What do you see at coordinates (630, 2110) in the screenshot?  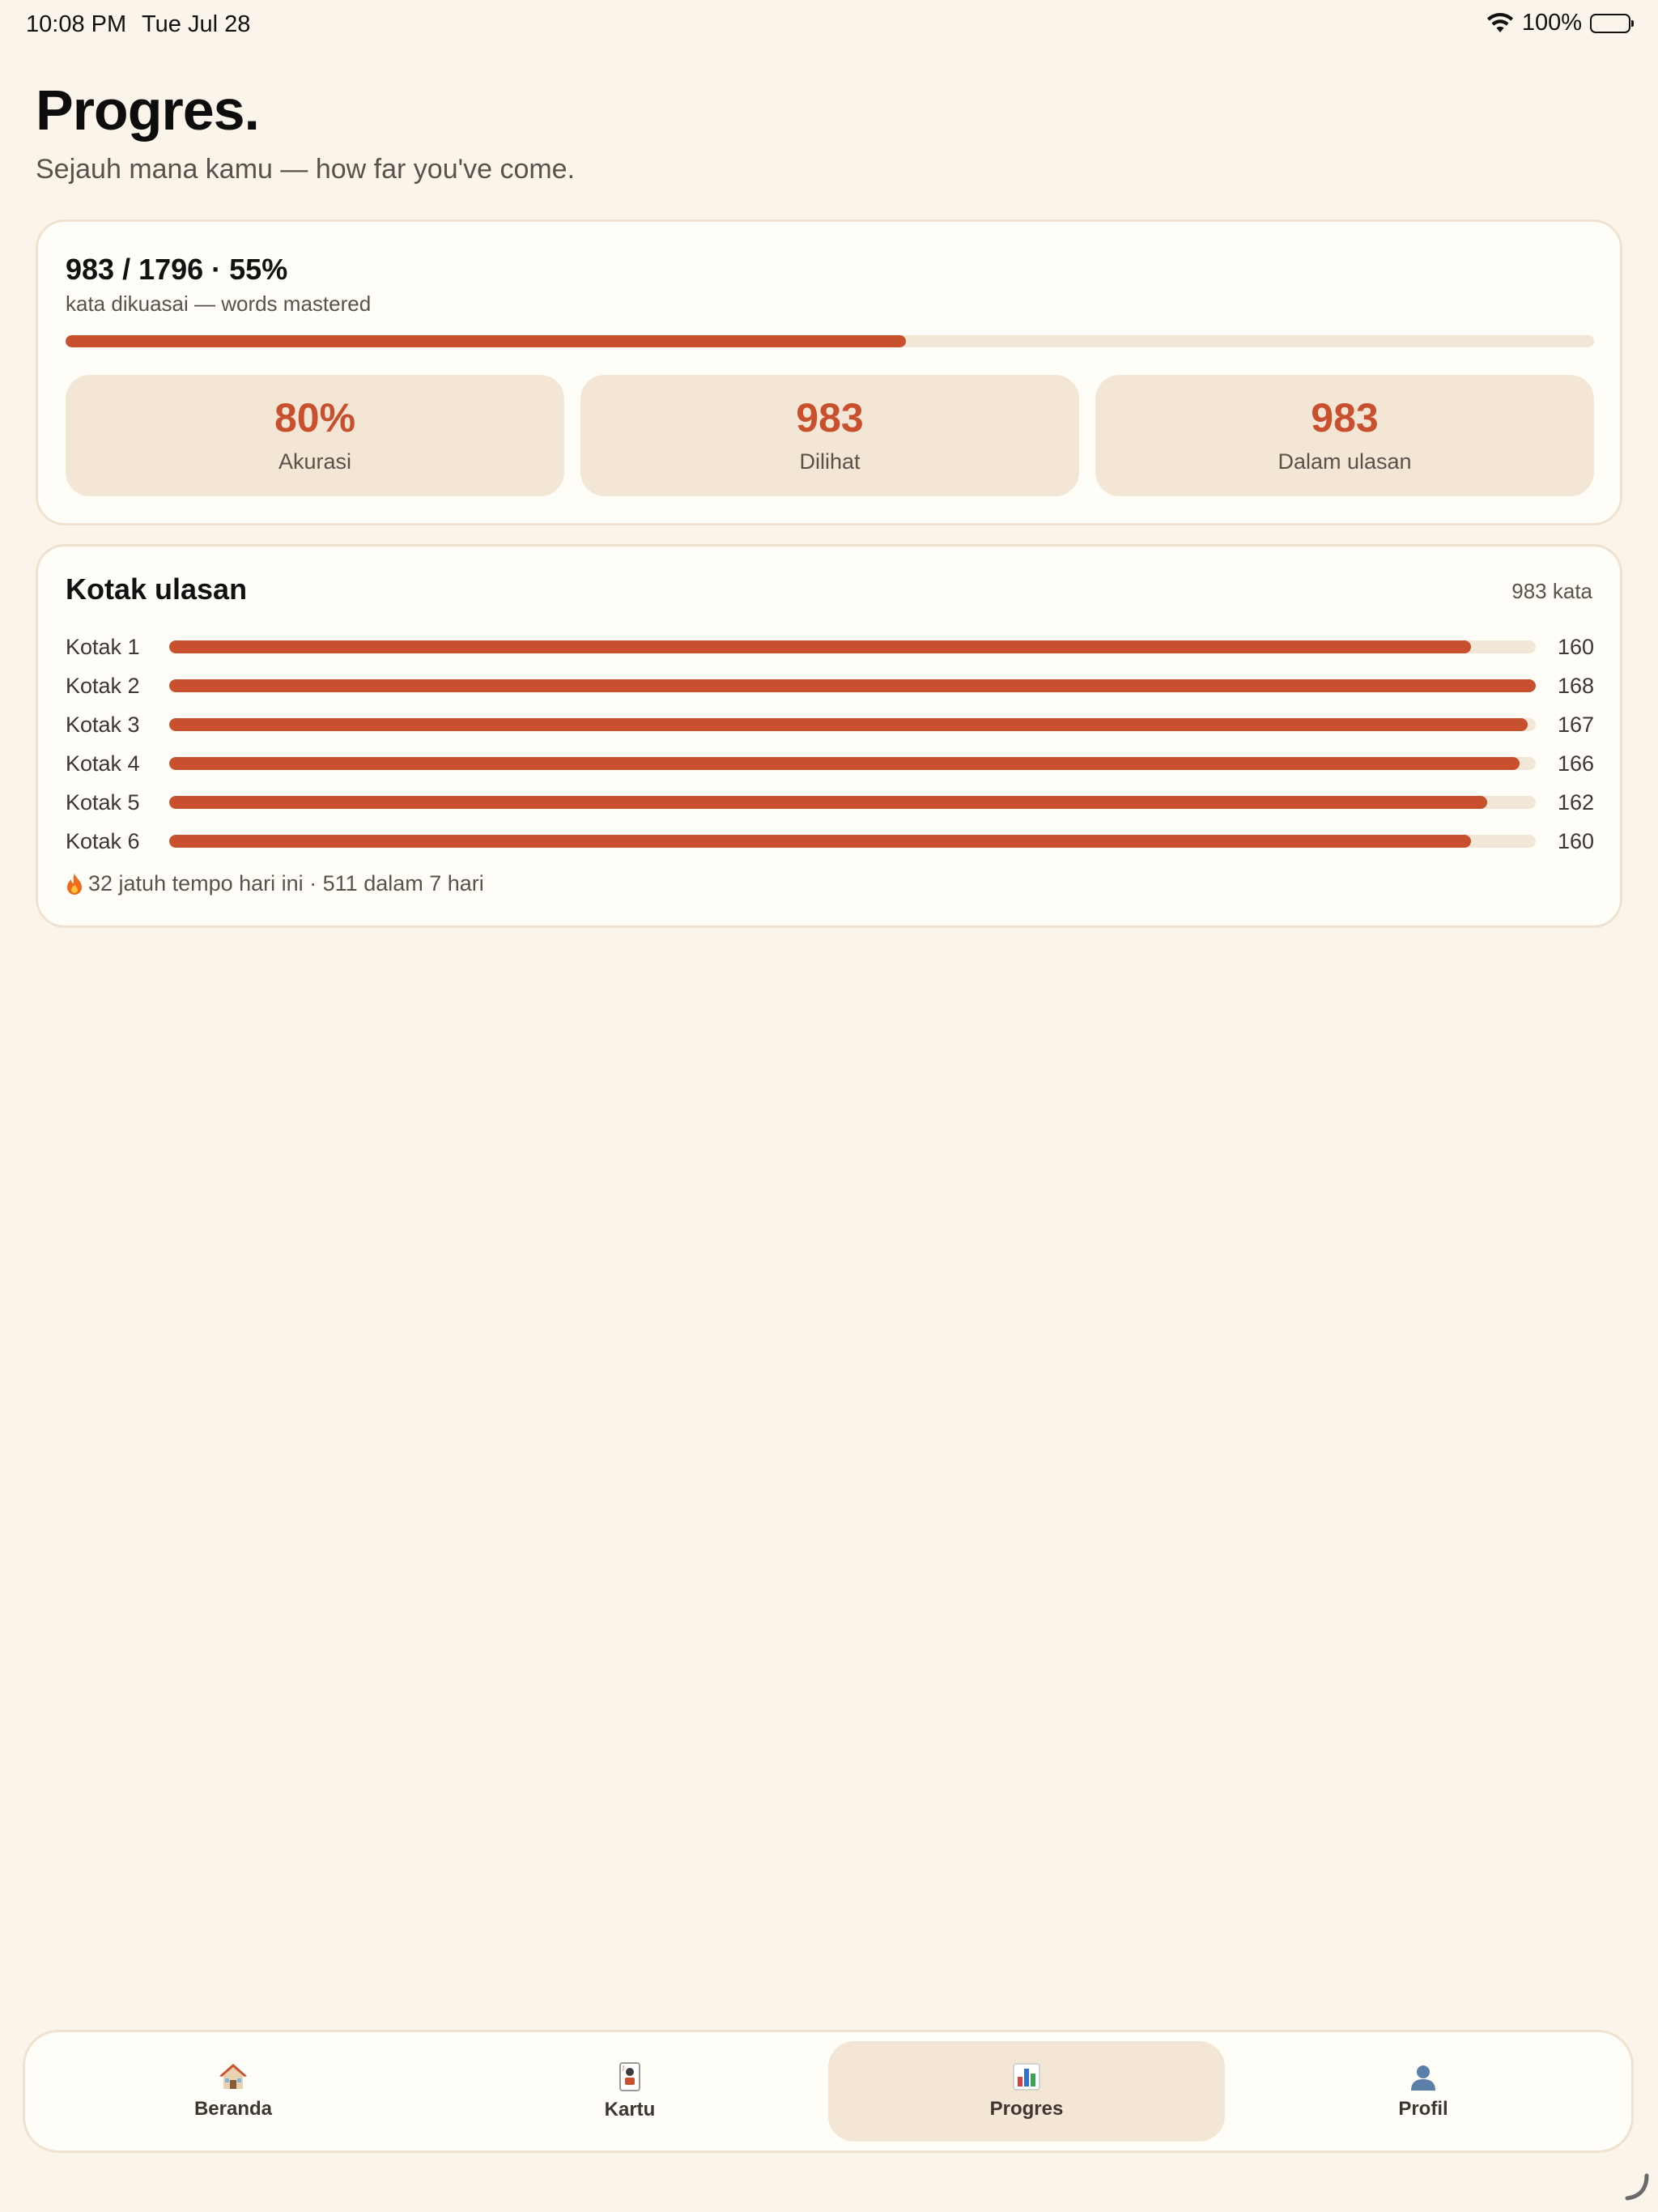 I see `tab-label: Kartu` at bounding box center [630, 2110].